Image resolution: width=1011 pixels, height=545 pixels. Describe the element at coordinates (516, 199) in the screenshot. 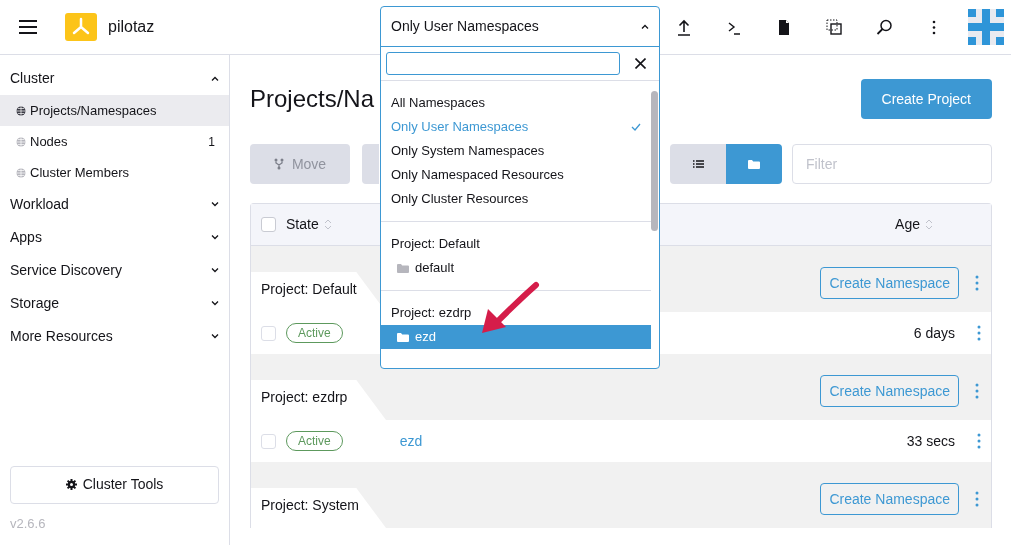

I see `namespace-option: Only Cluster Resources` at that location.